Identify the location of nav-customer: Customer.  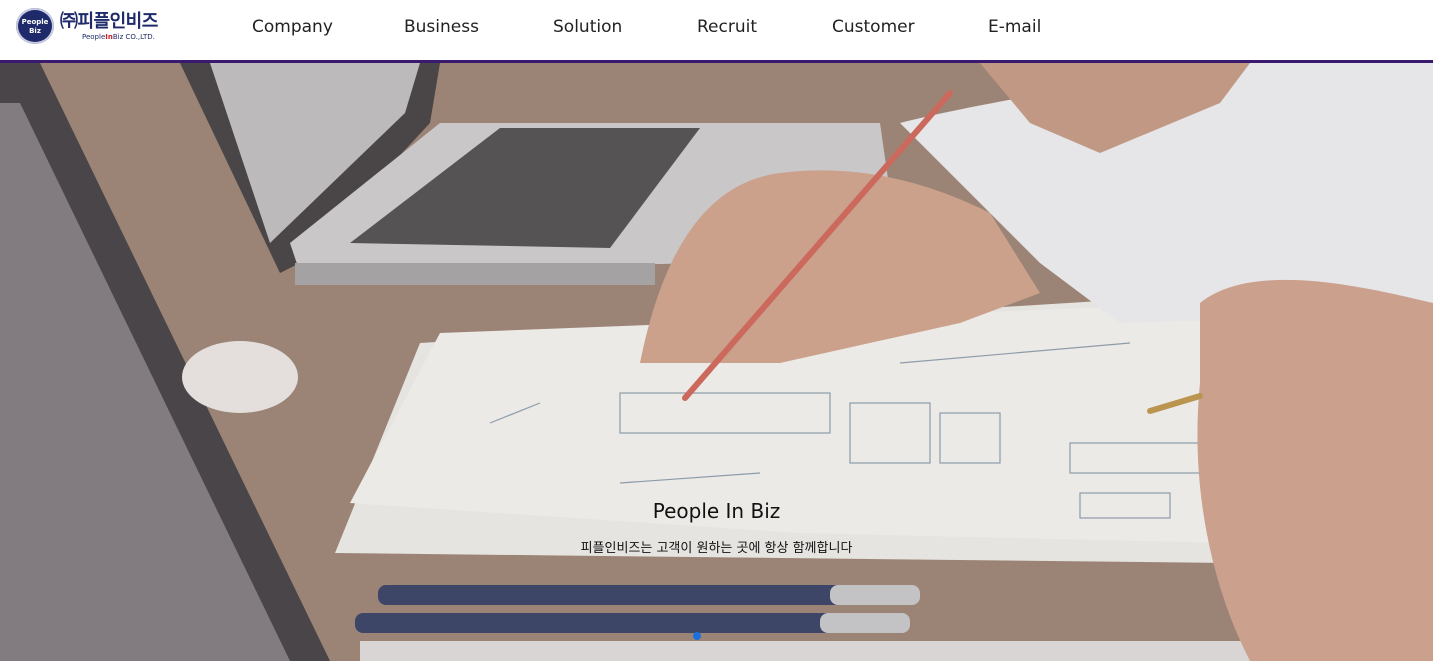
(873, 27).